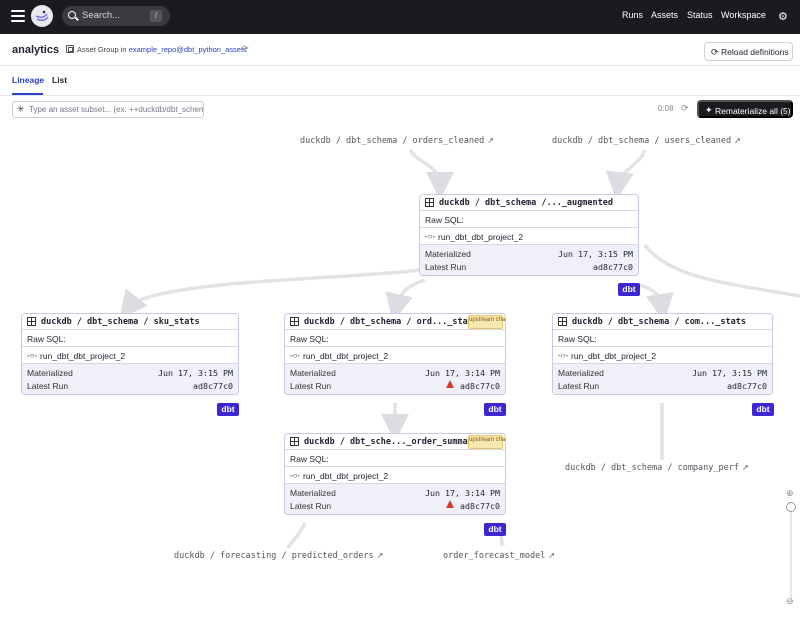 This screenshot has width=800, height=618. I want to click on zoom-slider-handle, so click(791, 507).